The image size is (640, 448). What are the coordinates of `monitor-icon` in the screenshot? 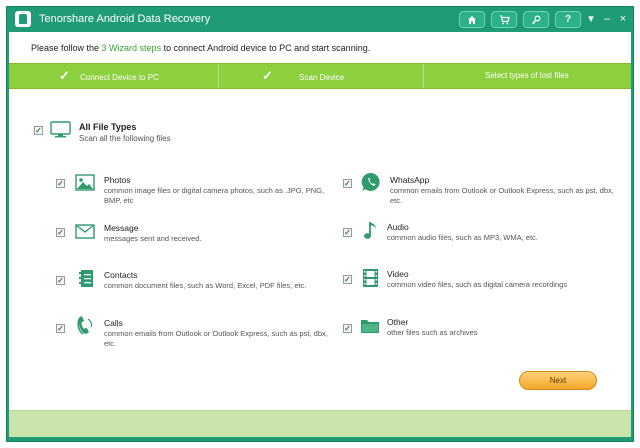 It's located at (60, 129).